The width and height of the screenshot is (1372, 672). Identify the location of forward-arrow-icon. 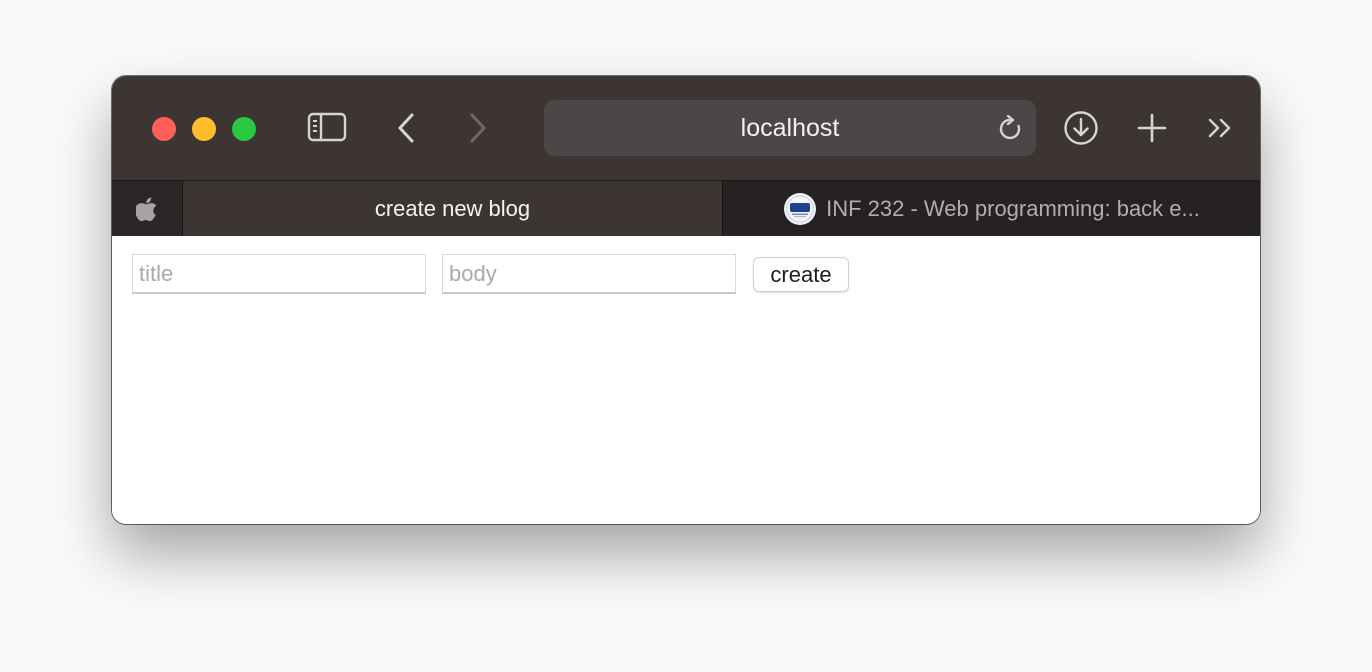
(478, 128).